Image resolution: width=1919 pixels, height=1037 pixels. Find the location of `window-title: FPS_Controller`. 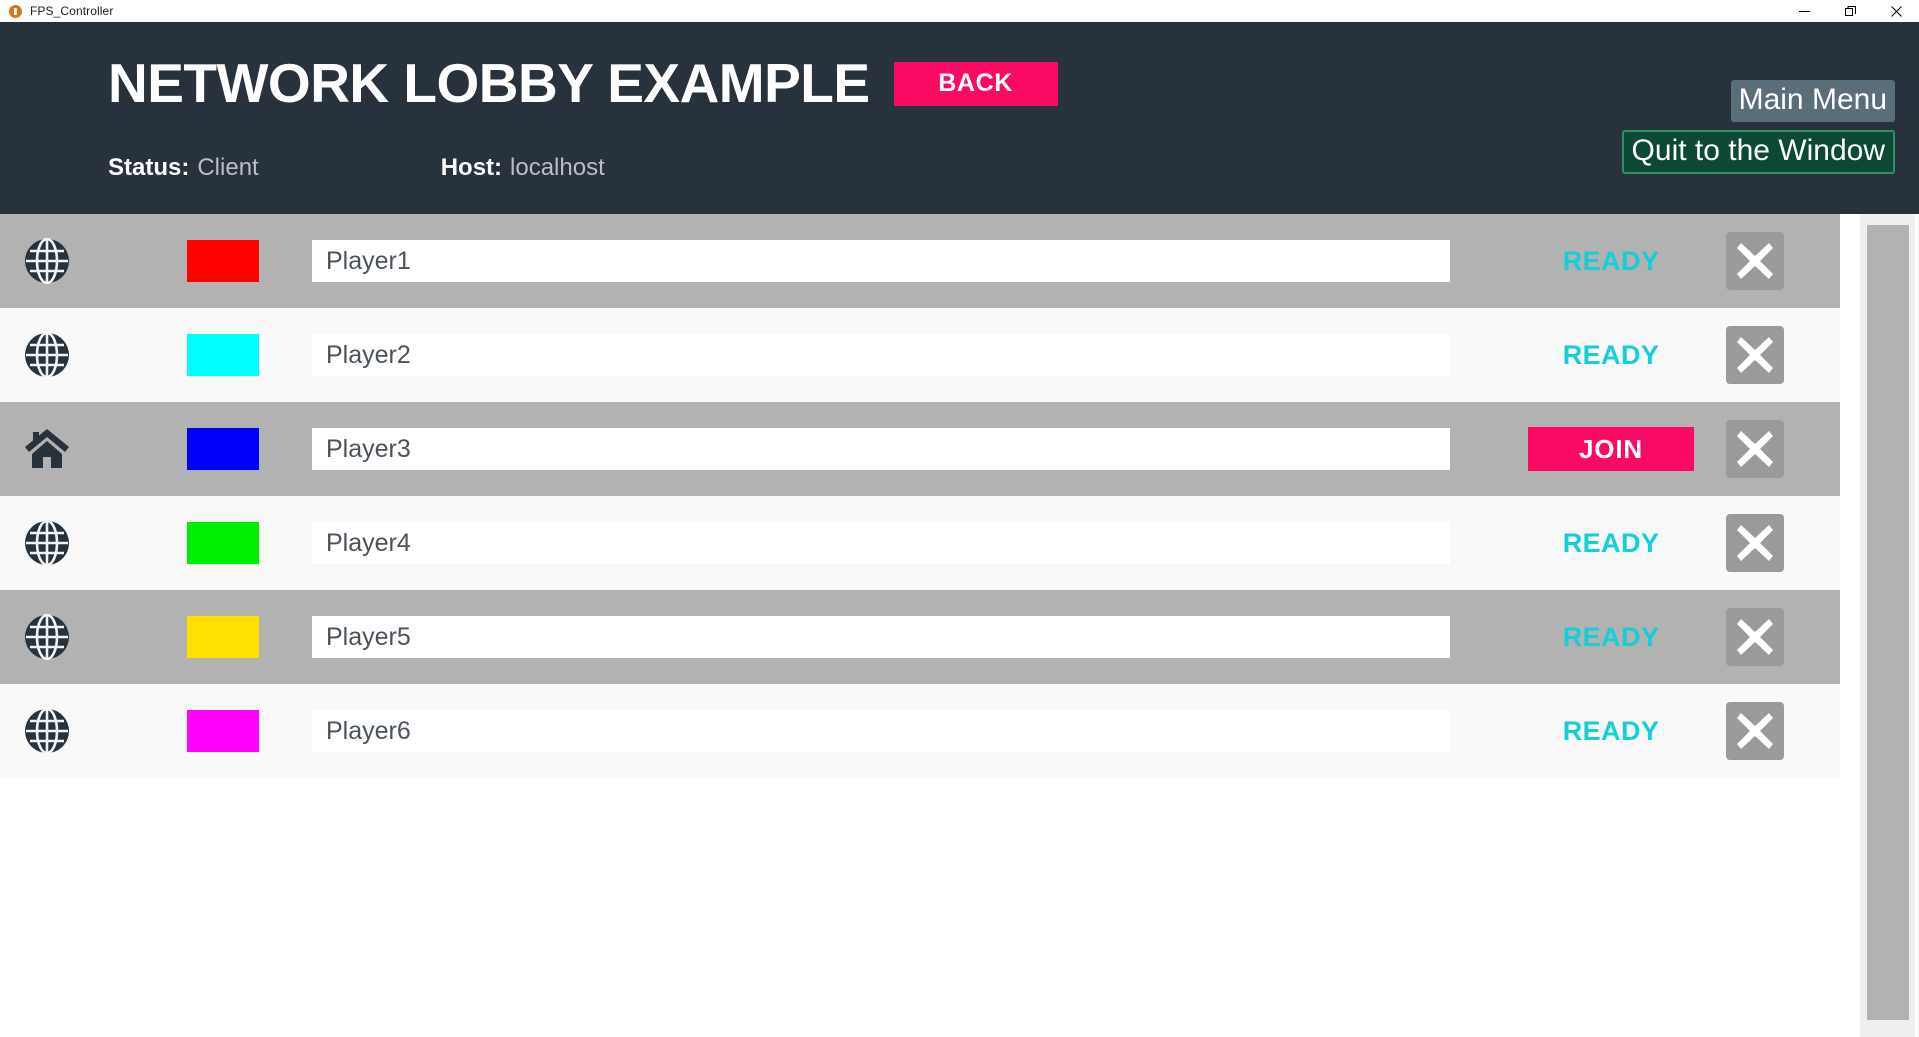

window-title: FPS_Controller is located at coordinates (72, 11).